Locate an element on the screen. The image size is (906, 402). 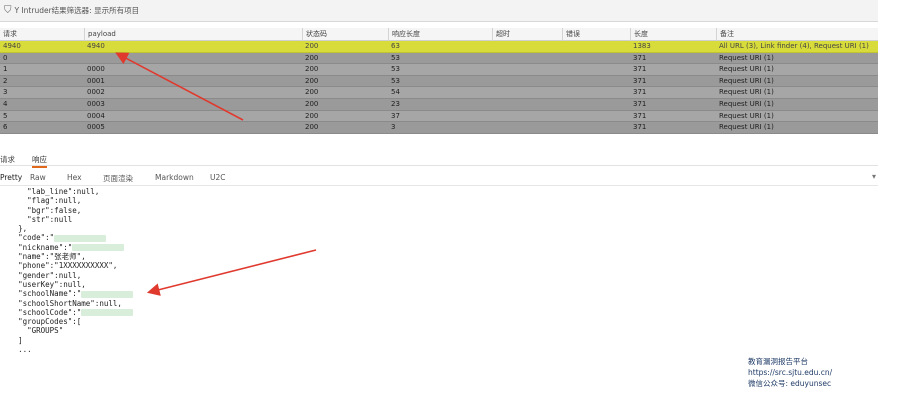
filter-text: Y Intruder结果筛选器: 显示所有项目 is located at coordinates (77, 10).